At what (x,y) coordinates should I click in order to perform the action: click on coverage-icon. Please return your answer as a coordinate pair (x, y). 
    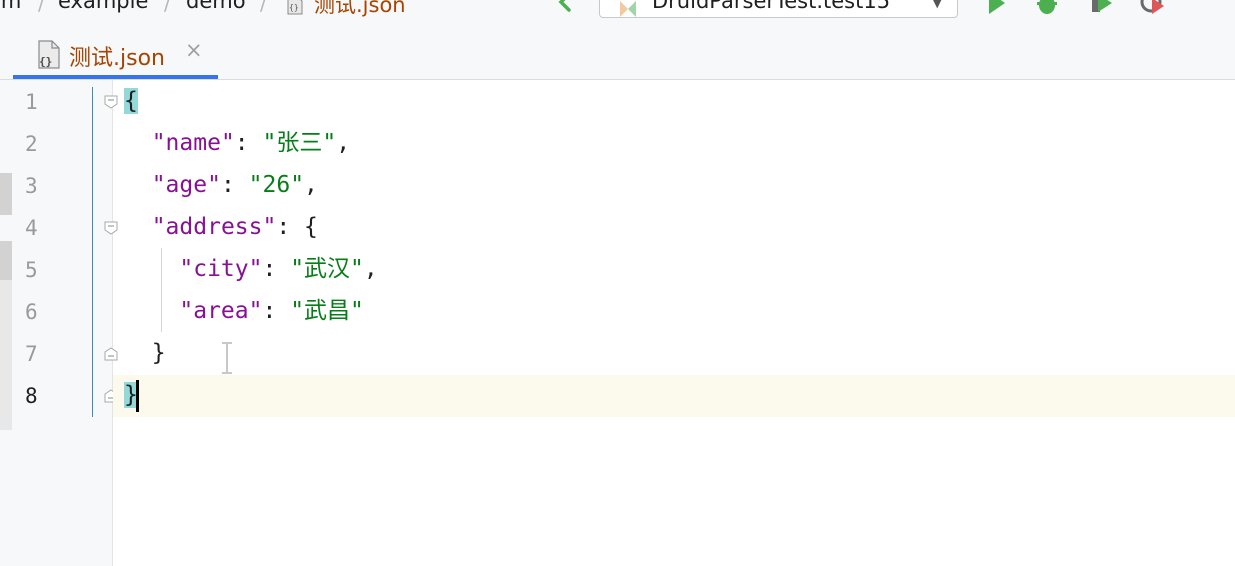
    Looking at the image, I should click on (1101, 8).